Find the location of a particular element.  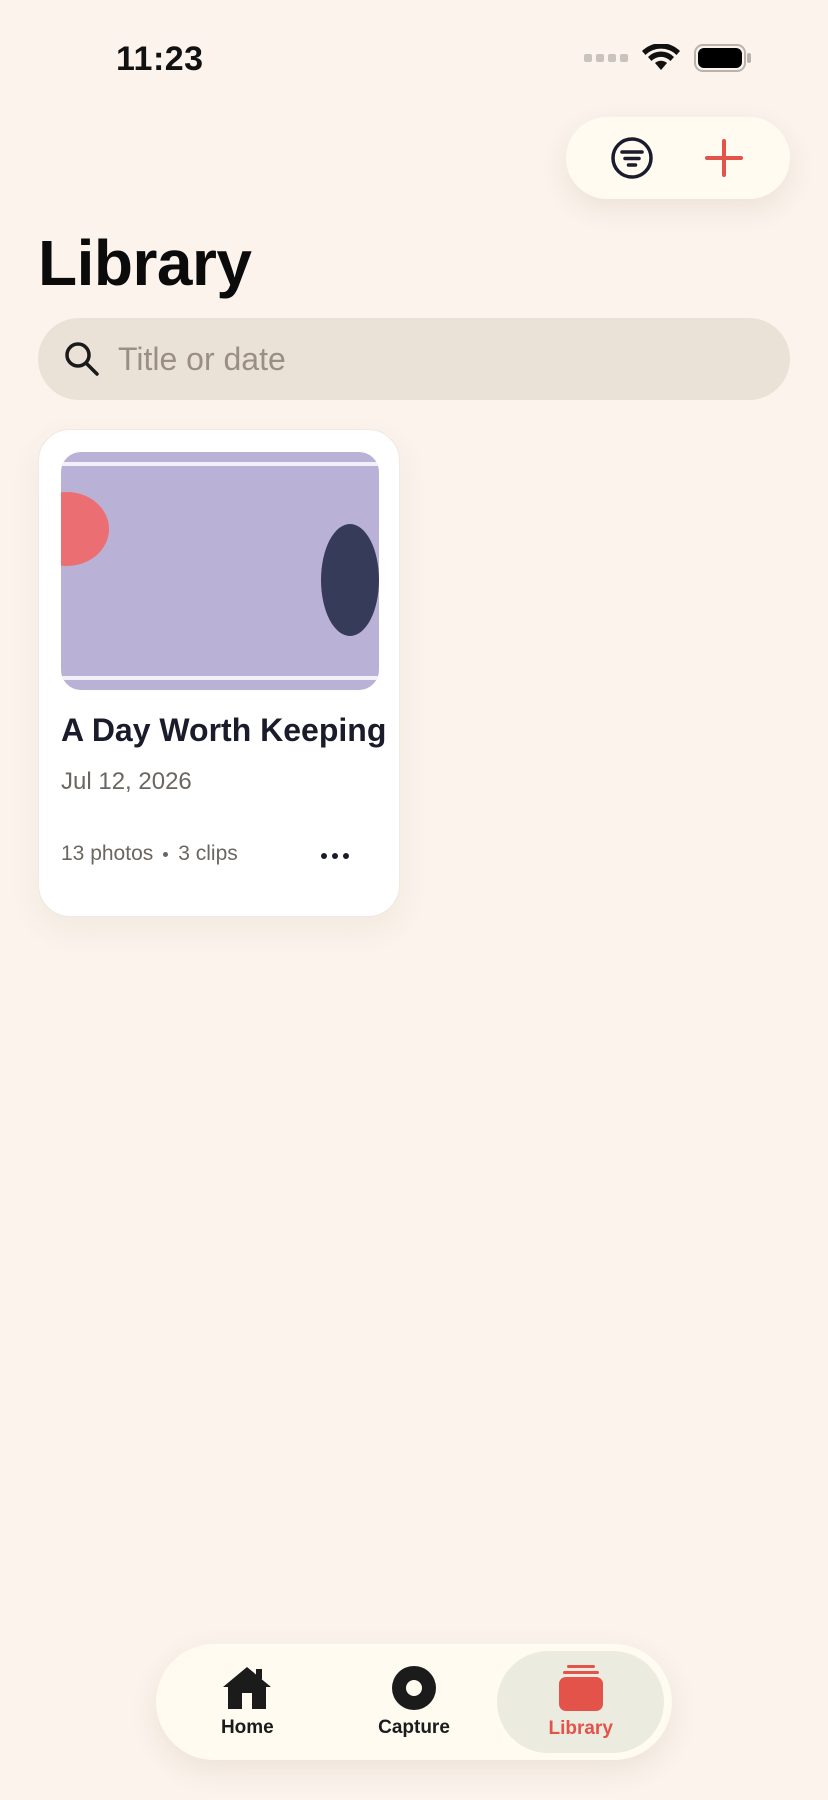

tab-label: Home is located at coordinates (247, 1727).